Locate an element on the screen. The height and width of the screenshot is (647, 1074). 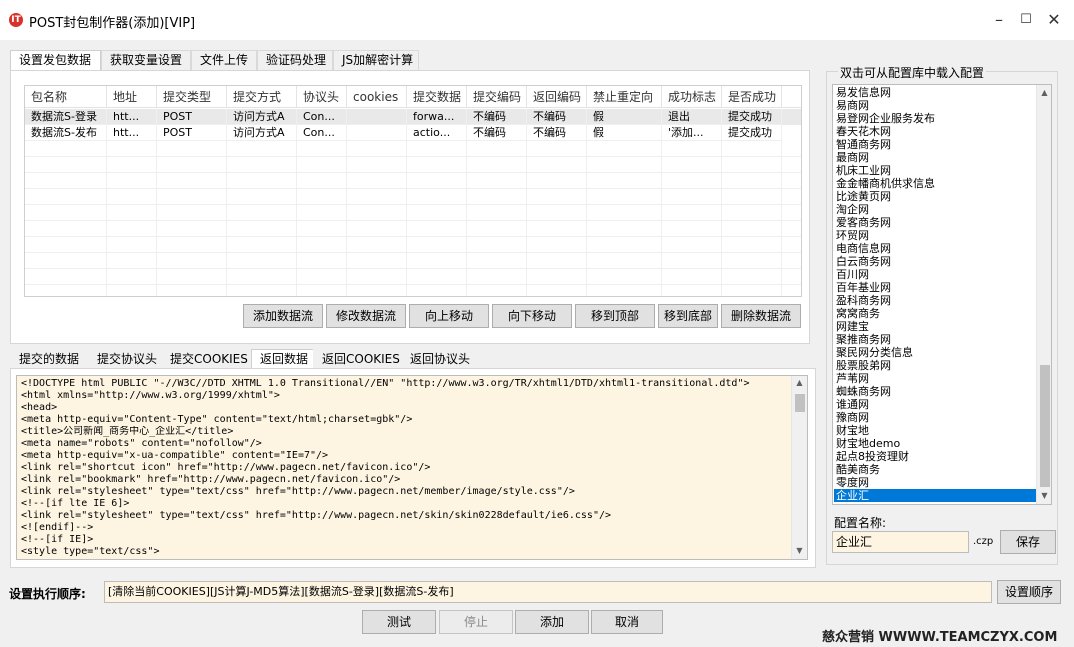
move-to-bottom-button: 移到底部 is located at coordinates (688, 316).